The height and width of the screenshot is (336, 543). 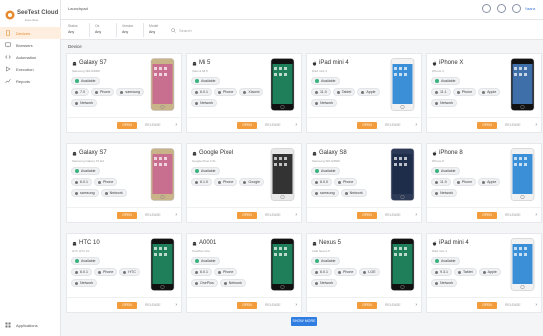 I want to click on nav-item-browsers: Browsers, so click(x=30, y=45).